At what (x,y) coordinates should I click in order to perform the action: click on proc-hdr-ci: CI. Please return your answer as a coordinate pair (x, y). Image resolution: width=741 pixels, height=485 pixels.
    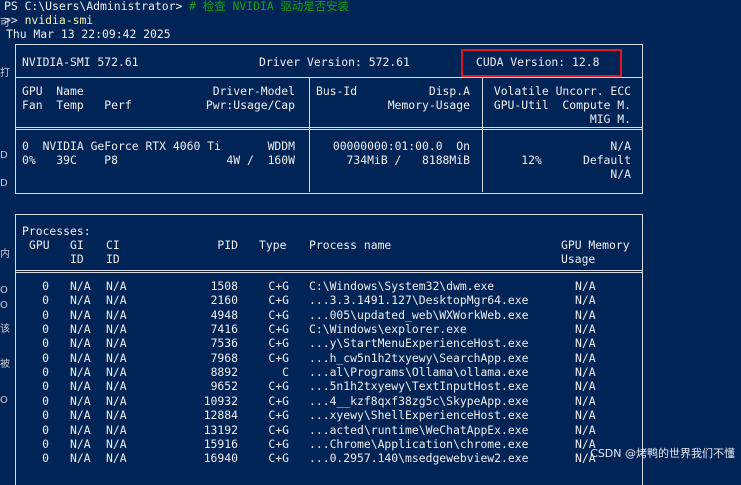
    Looking at the image, I should click on (113, 245).